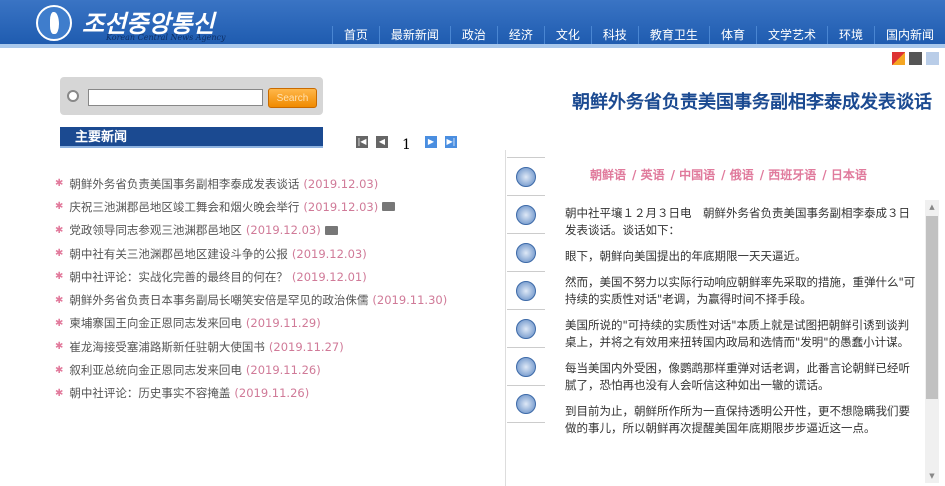 The height and width of the screenshot is (486, 945). Describe the element at coordinates (175, 97) in the screenshot. I see `search-input` at that location.